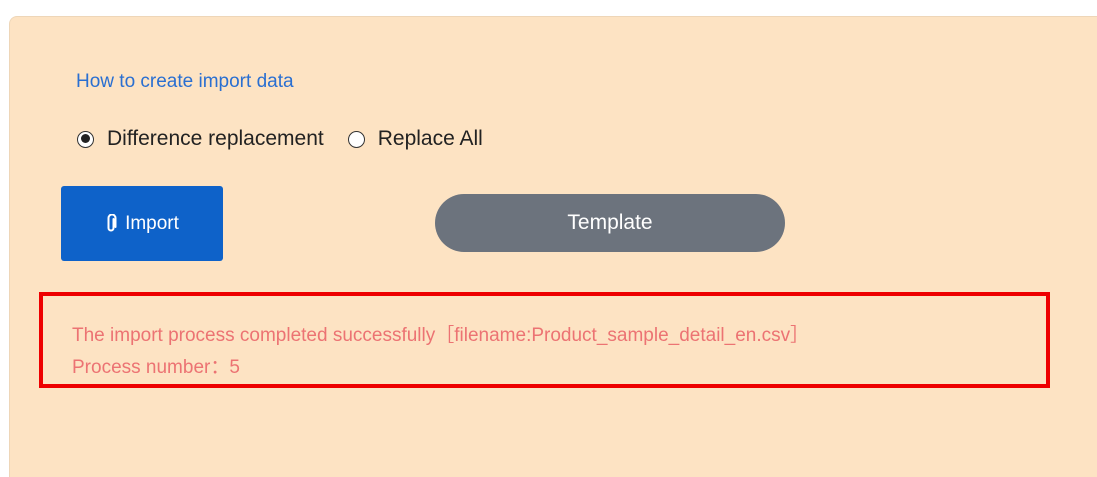 The height and width of the screenshot is (477, 1097). I want to click on radio-replace-all: Replace All, so click(415, 139).